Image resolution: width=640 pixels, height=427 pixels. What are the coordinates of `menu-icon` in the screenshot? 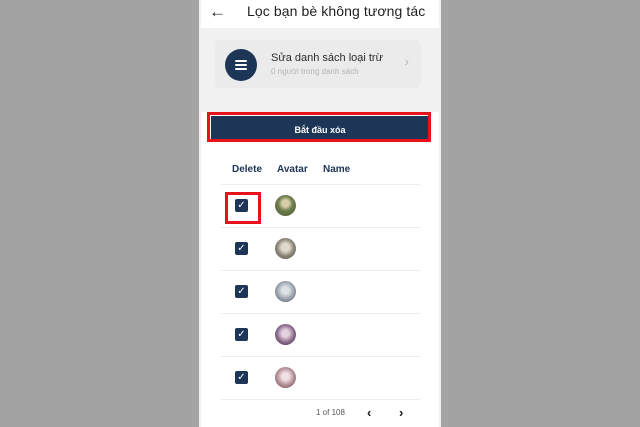 It's located at (241, 65).